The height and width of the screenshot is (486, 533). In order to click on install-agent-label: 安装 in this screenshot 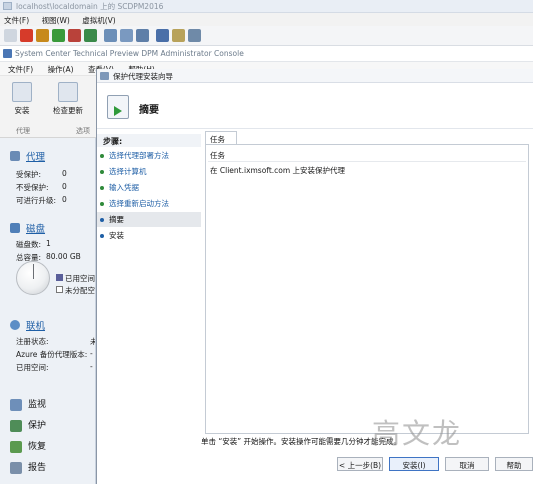, I will do `click(22, 110)`.